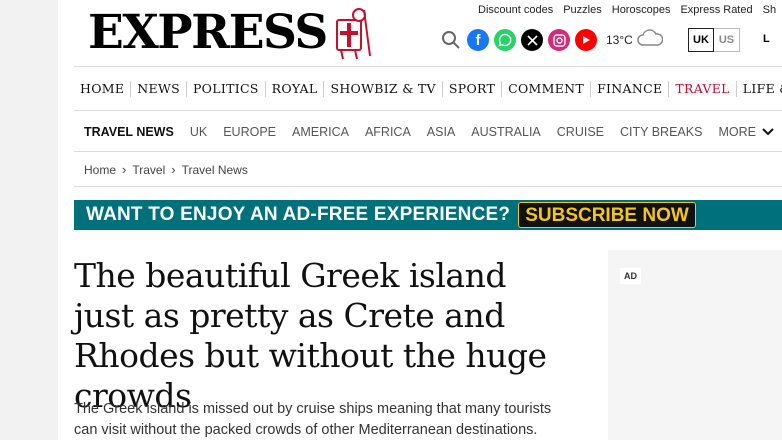  I want to click on top-link-puzzles: Puzzles, so click(582, 10).